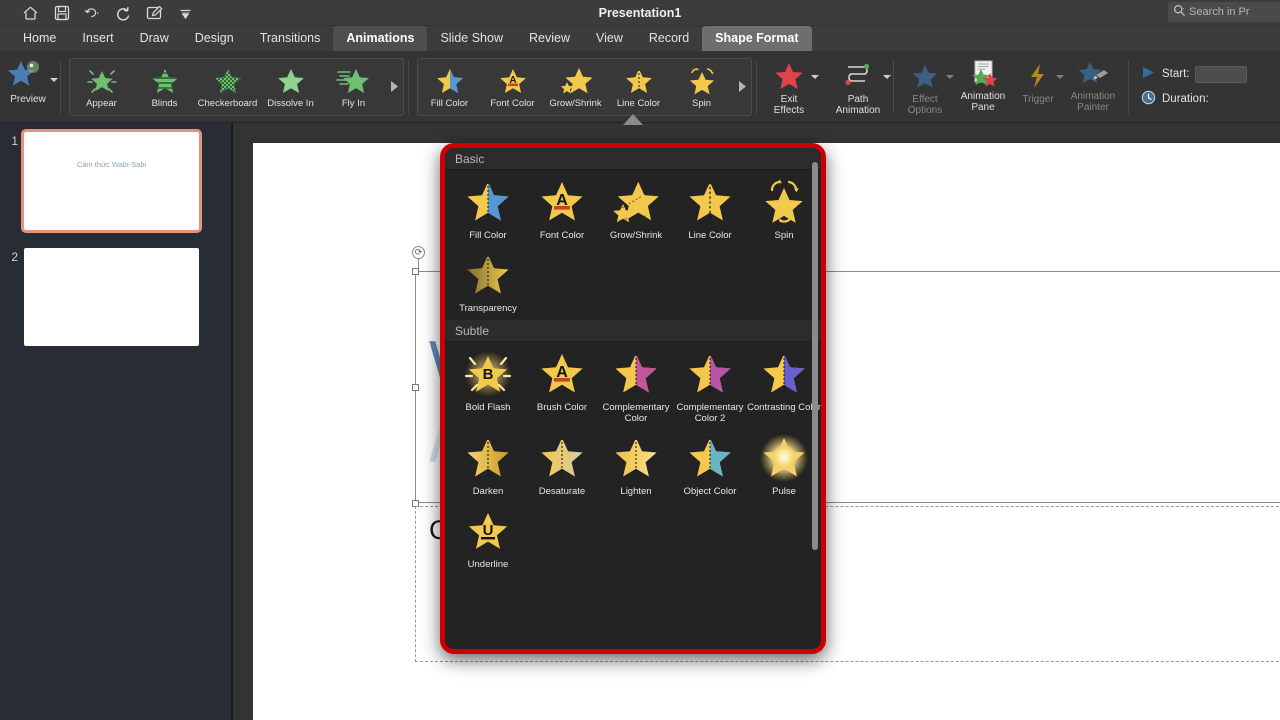 The height and width of the screenshot is (720, 1280). What do you see at coordinates (925, 99) in the screenshot?
I see `effect-options-label-line1: Effect` at bounding box center [925, 99].